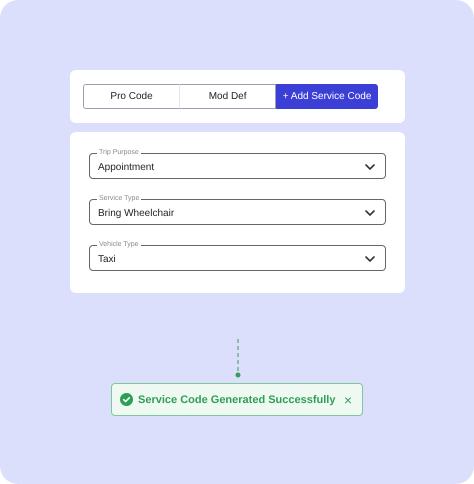 Image resolution: width=474 pixels, height=484 pixels. I want to click on connector-line, so click(238, 359).